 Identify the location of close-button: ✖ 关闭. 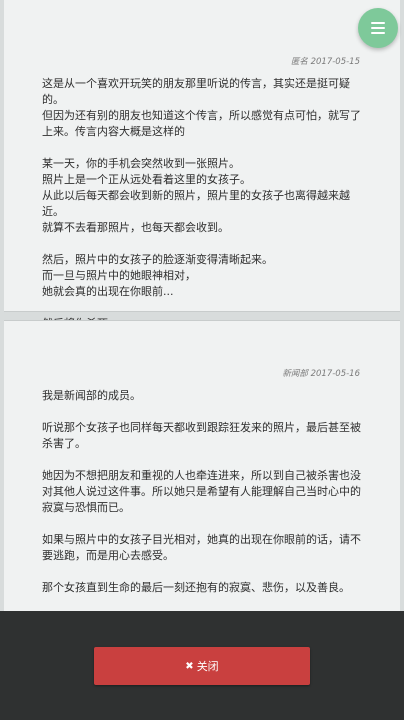
(202, 666).